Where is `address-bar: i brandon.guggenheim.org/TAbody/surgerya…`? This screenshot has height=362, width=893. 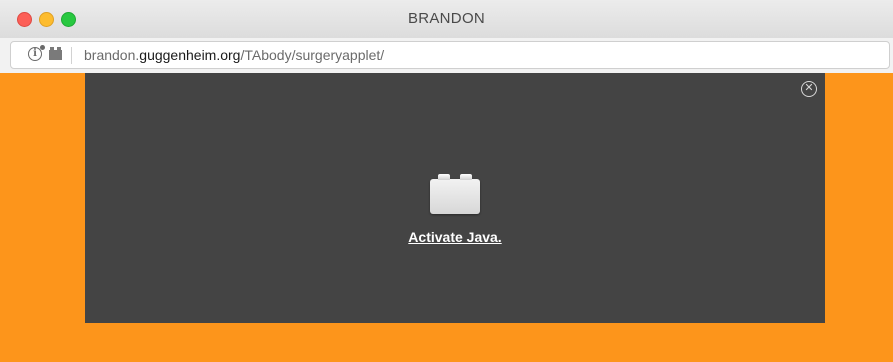
address-bar: i brandon.guggenheim.org/TAbody/surgerya… is located at coordinates (450, 55).